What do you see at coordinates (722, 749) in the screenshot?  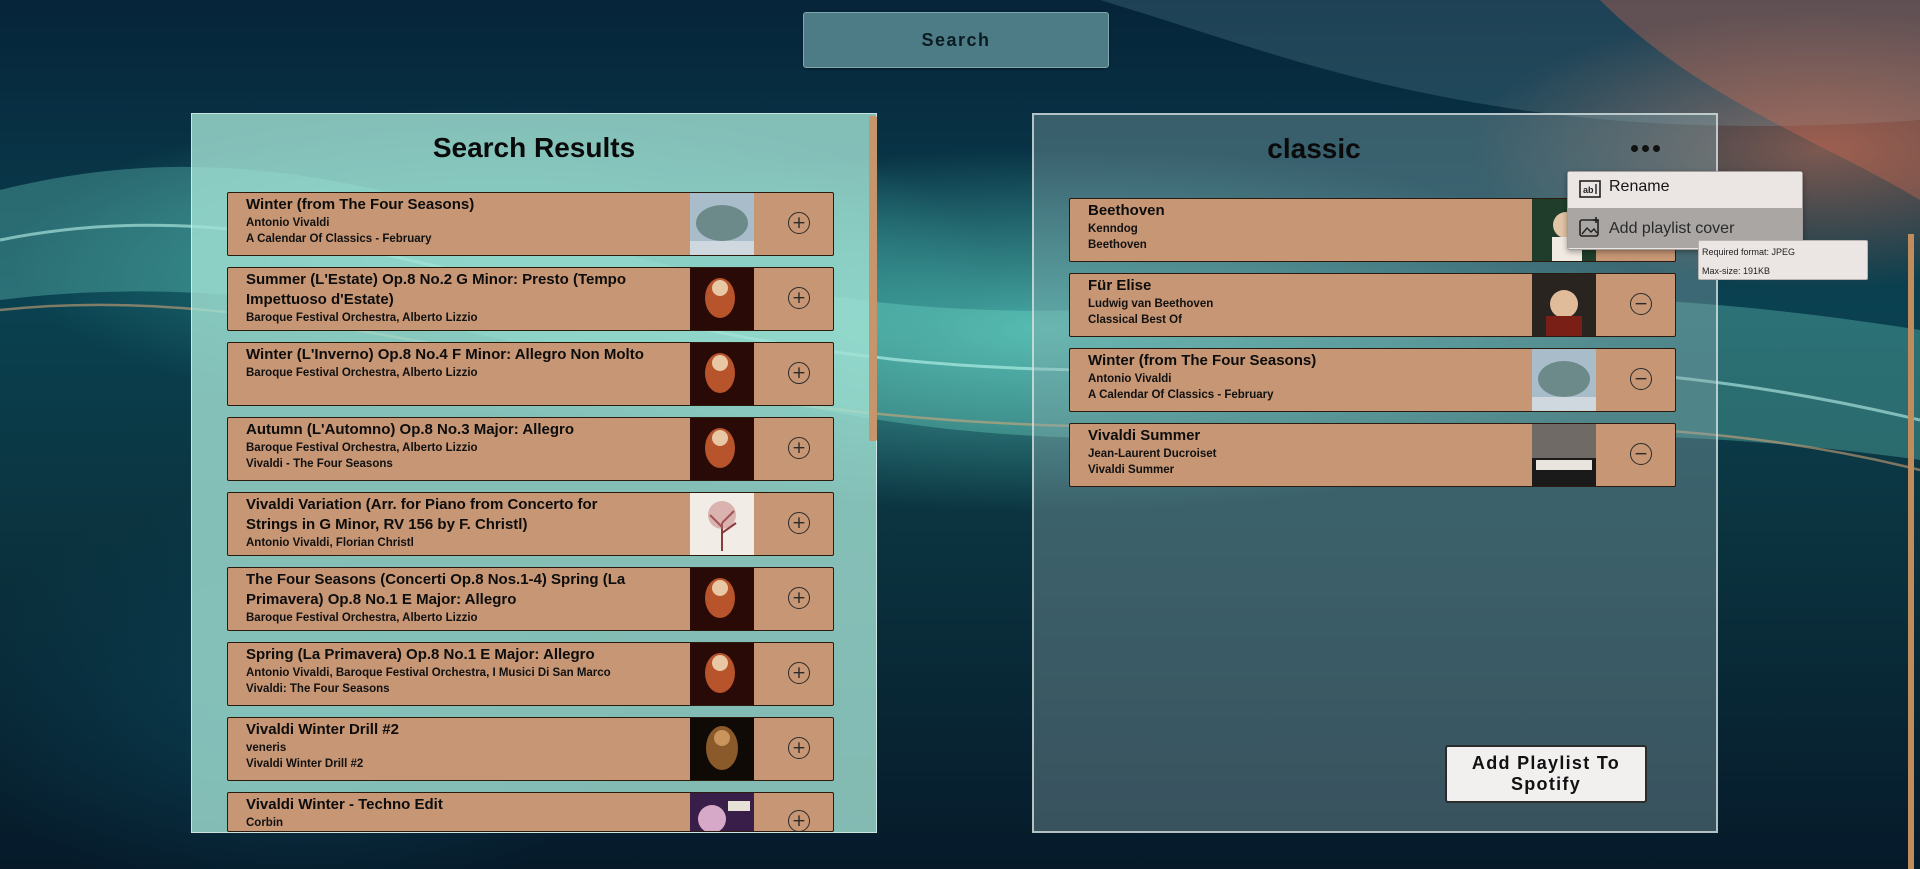 I see `drill-cover` at bounding box center [722, 749].